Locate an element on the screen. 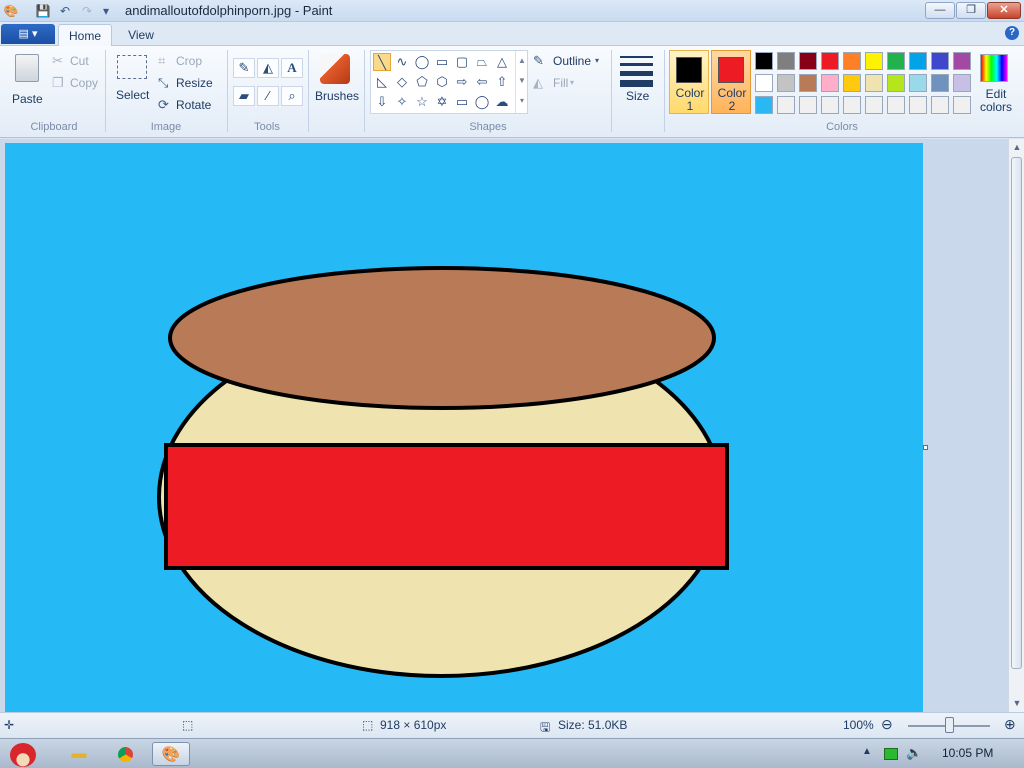  customize-quick-access-icon: ▾ is located at coordinates (106, 11).